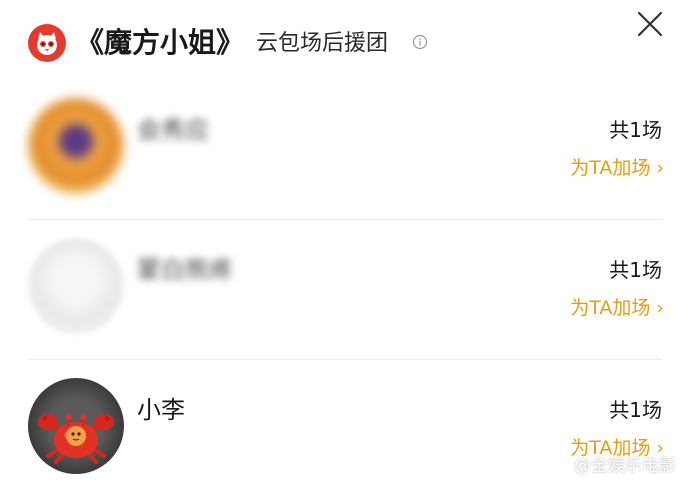  Describe the element at coordinates (173, 130) in the screenshot. I see `supporter-name: 会秀应` at that location.